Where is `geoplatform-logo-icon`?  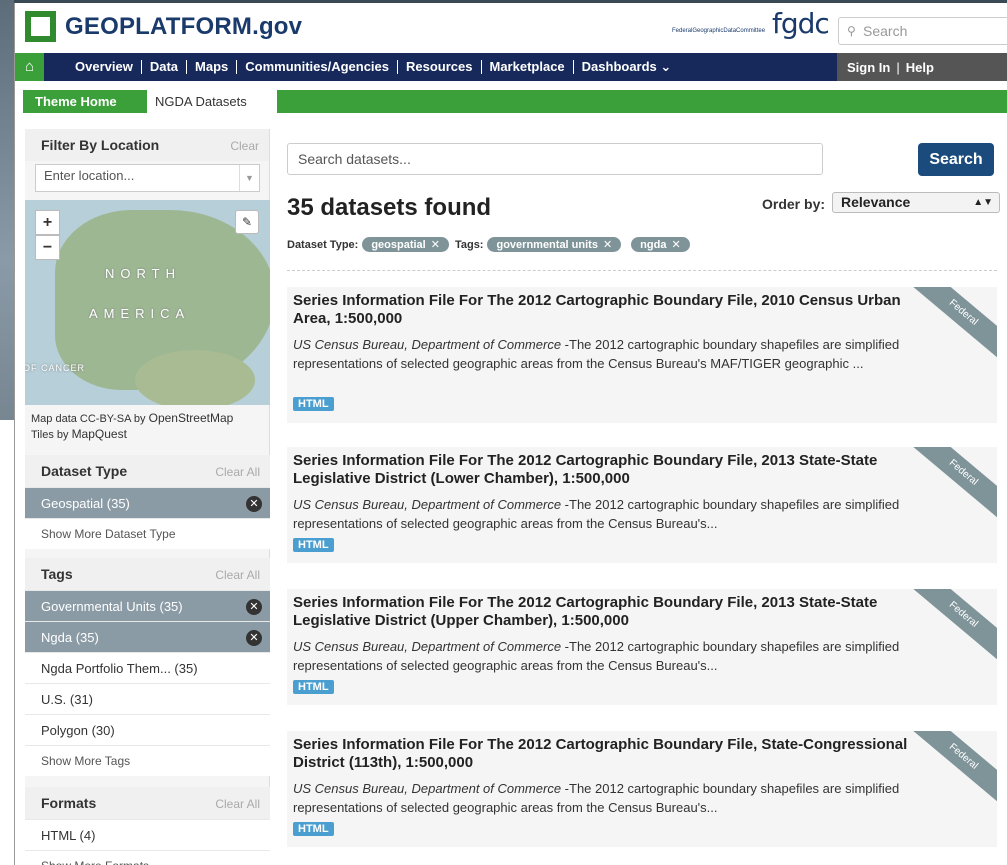 geoplatform-logo-icon is located at coordinates (40, 26).